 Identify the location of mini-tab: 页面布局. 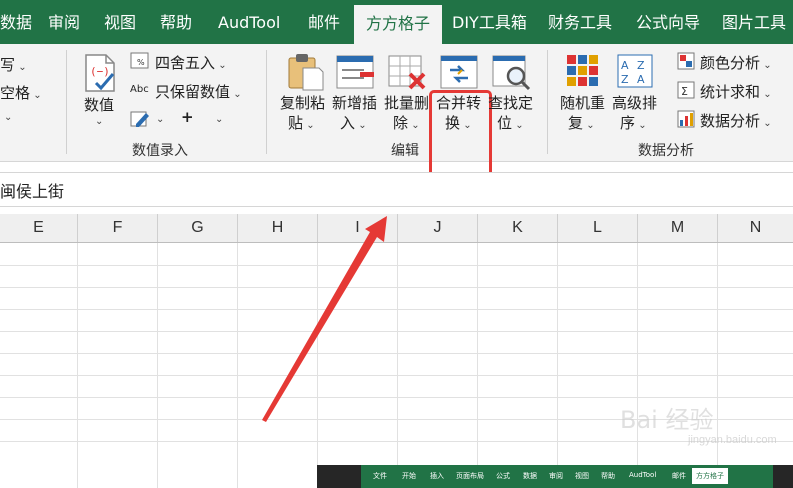
(470, 476).